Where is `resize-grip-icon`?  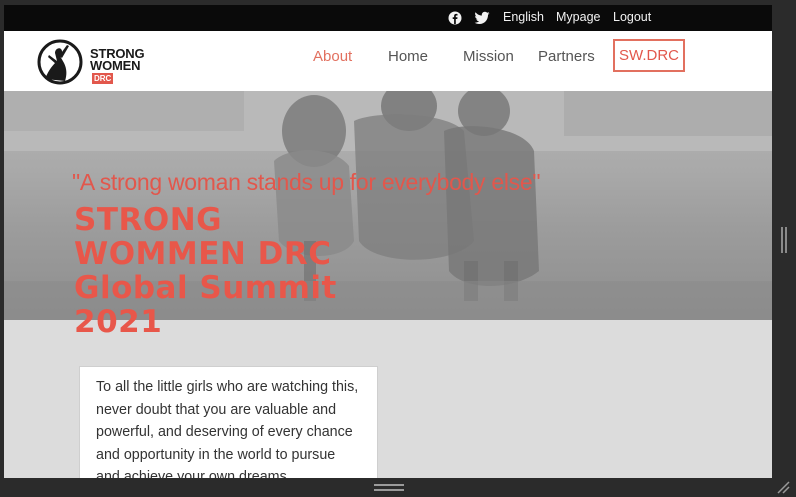 resize-grip-icon is located at coordinates (783, 487).